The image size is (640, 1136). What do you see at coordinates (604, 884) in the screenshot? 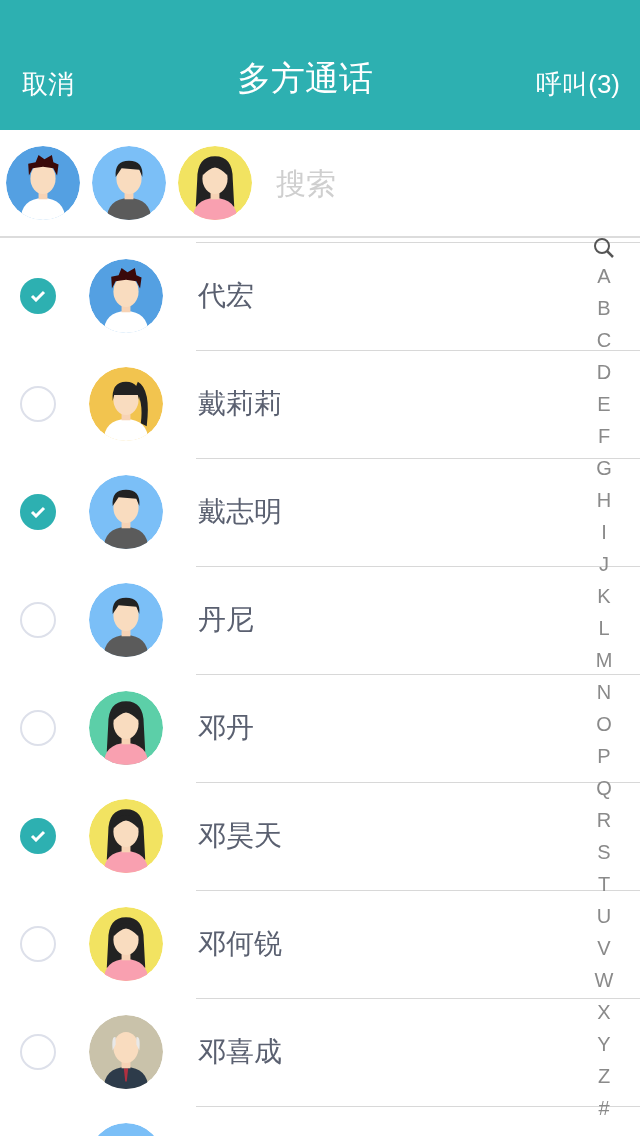
I see `index-letter: T` at bounding box center [604, 884].